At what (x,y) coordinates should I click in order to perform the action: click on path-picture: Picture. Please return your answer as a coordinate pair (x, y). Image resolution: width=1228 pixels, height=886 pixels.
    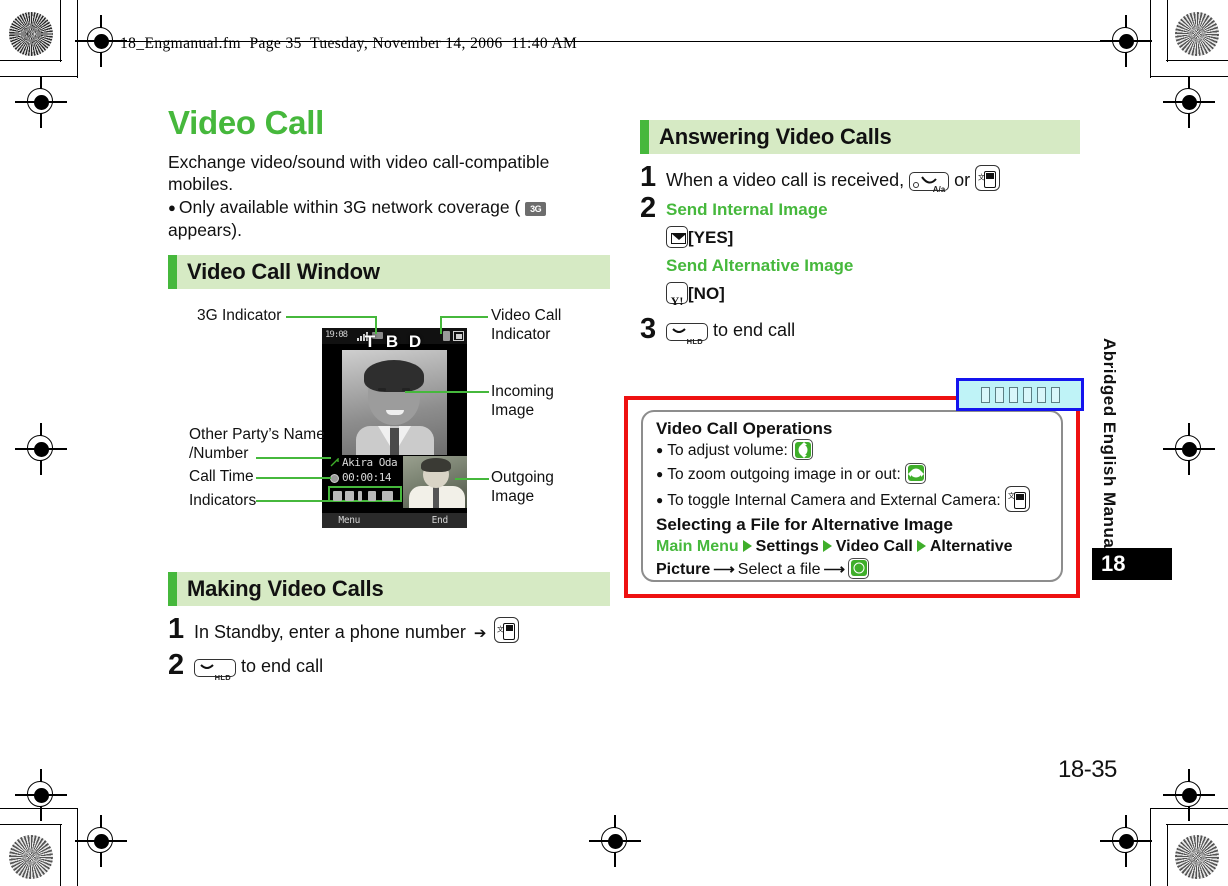
    Looking at the image, I should click on (683, 569).